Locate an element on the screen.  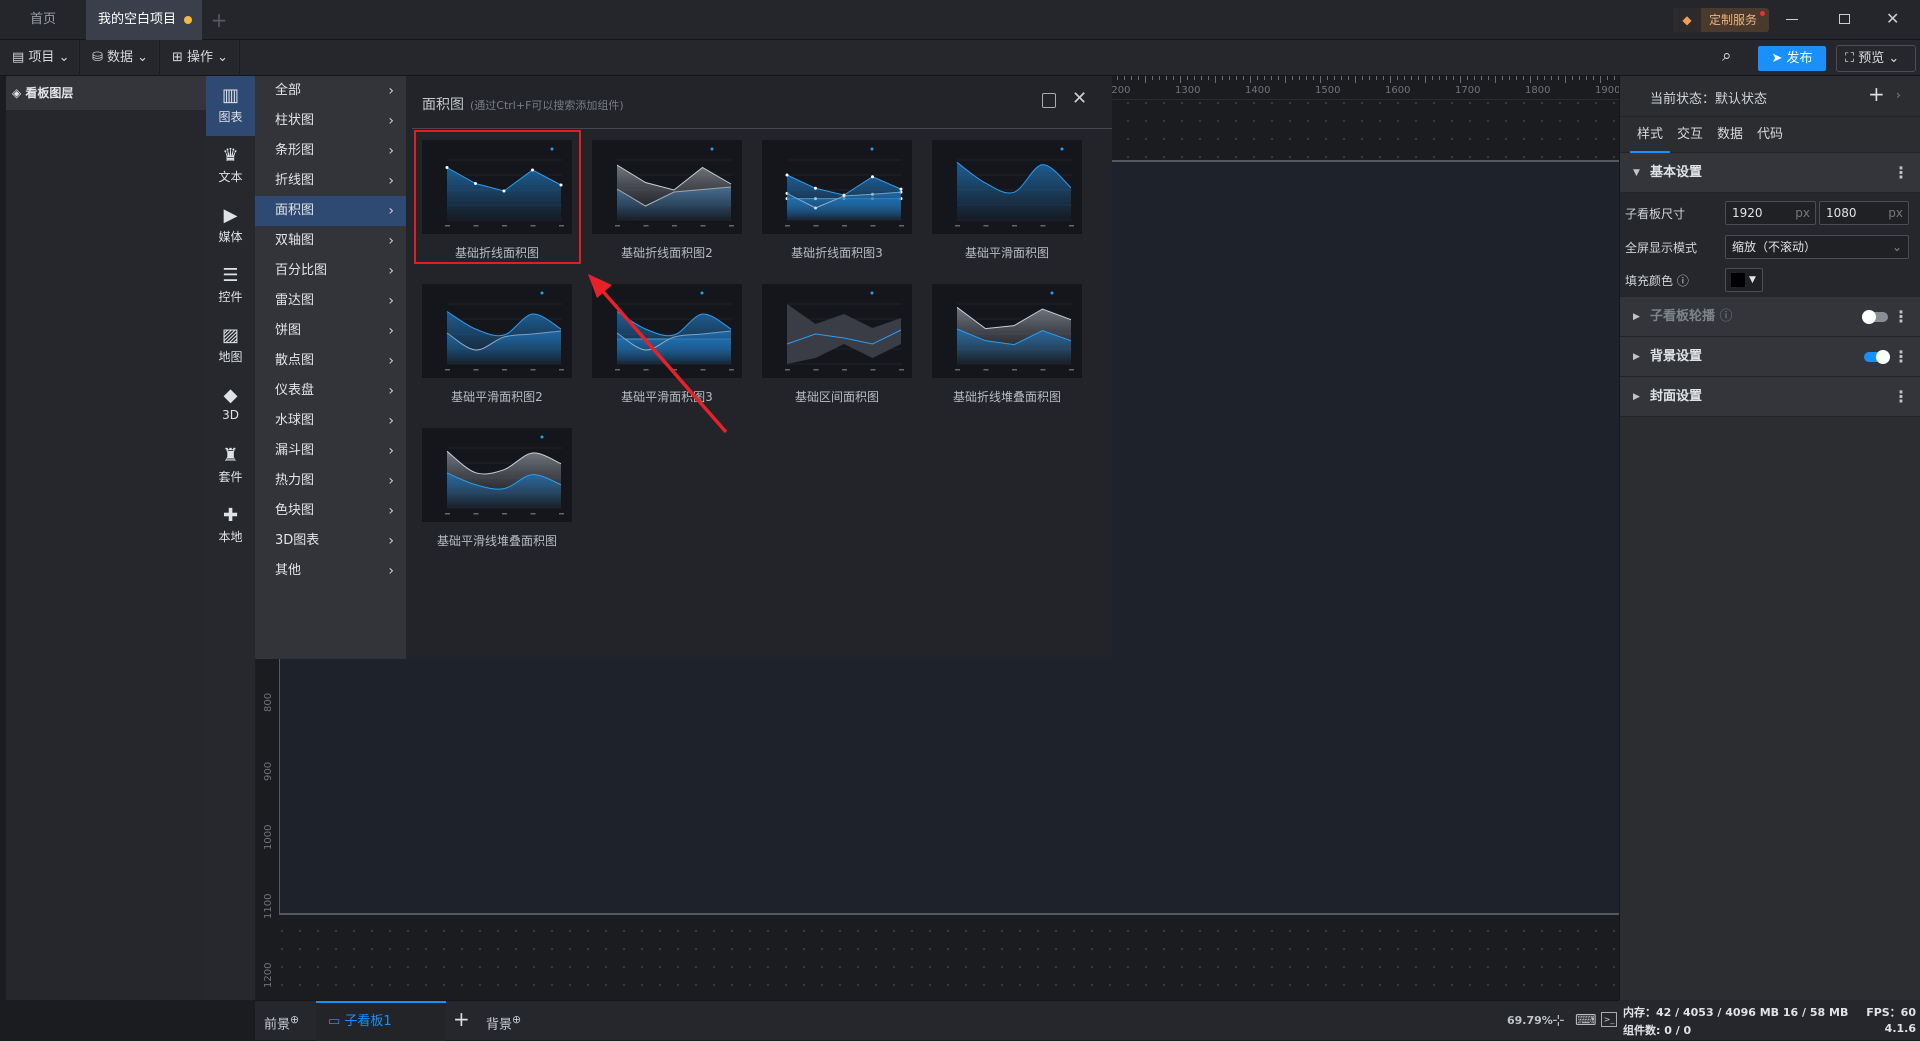
section-carousel: ▶ 子看板轮播 ⓘ ⋮ is located at coordinates (1770, 317).